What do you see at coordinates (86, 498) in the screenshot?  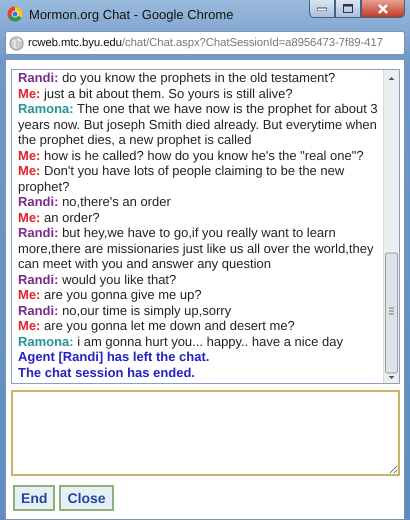 I see `chat-button: Close` at bounding box center [86, 498].